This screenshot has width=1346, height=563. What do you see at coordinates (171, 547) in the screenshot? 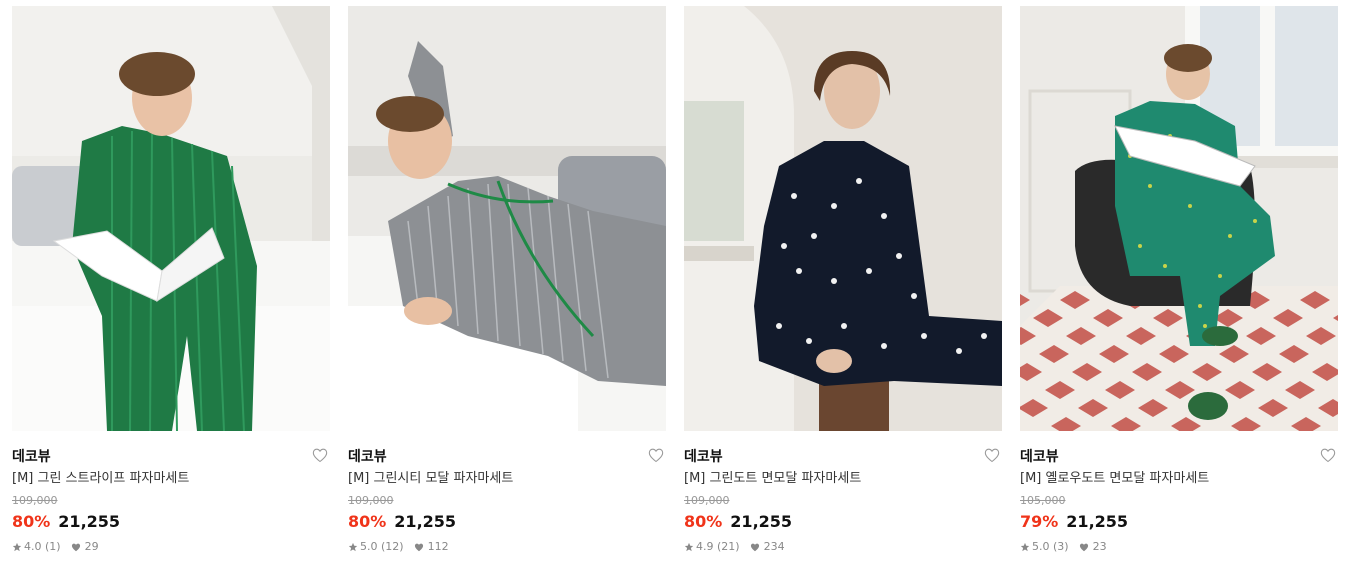
I see `product-meta: 4.0 (1) 29` at bounding box center [171, 547].